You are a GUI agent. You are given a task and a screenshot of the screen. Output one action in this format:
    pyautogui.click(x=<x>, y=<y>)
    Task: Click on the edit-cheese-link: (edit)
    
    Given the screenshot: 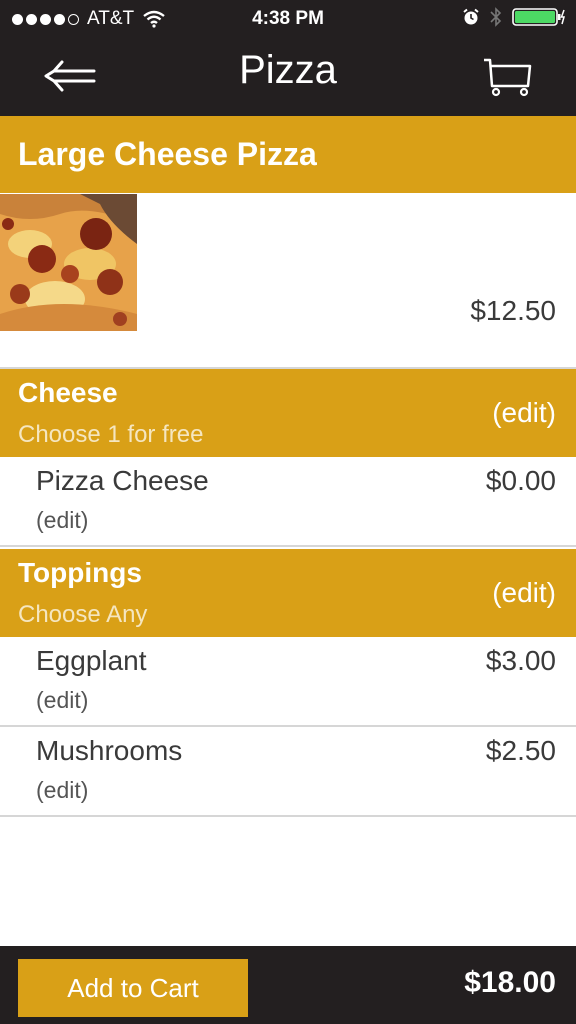 What is the action you would take?
    pyautogui.click(x=524, y=413)
    